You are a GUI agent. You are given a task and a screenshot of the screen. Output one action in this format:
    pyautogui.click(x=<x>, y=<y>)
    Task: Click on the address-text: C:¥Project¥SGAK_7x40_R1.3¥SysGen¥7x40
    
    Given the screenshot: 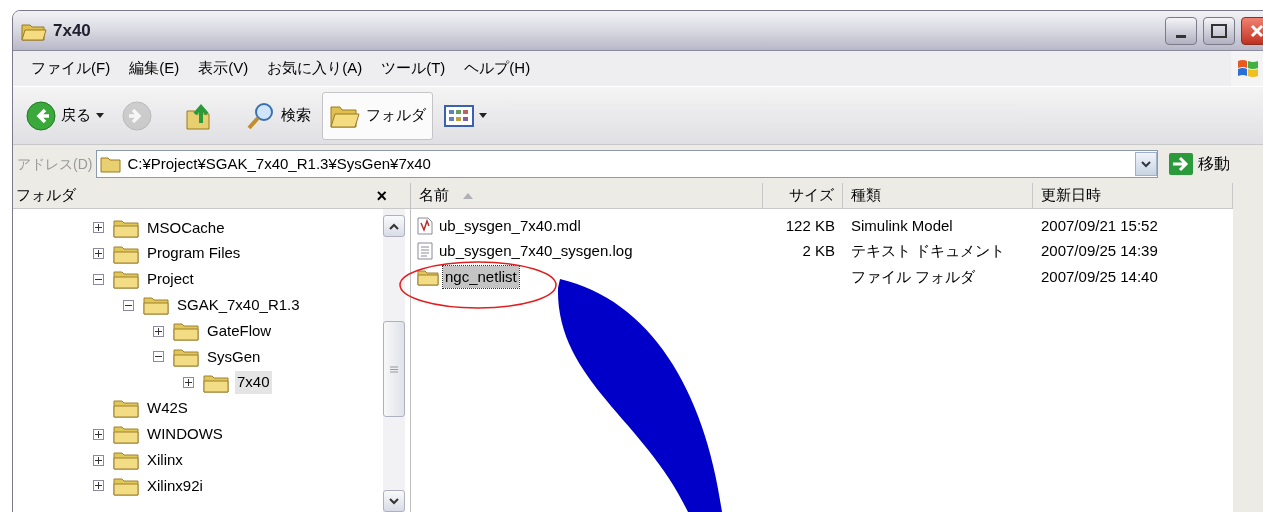 What is the action you would take?
    pyautogui.click(x=279, y=163)
    